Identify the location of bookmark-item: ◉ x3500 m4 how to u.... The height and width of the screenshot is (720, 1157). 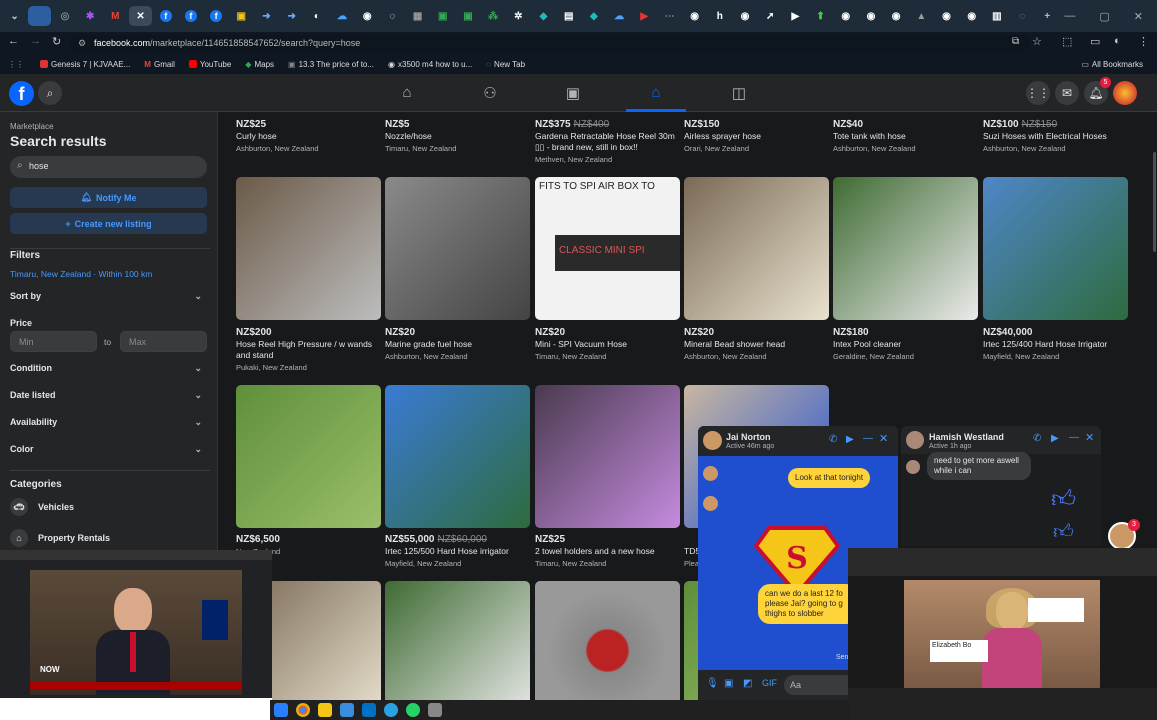
(430, 64).